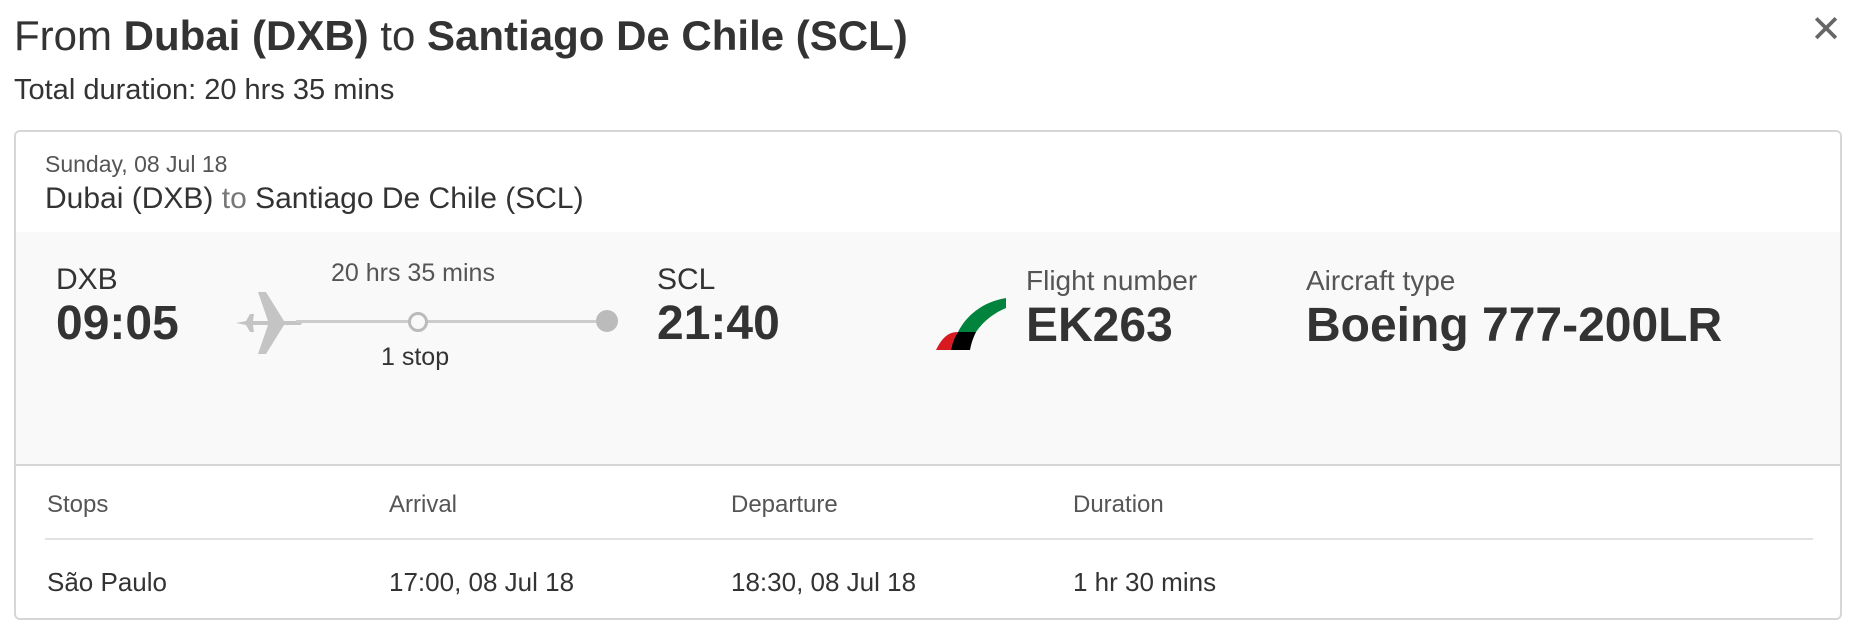 This screenshot has height=636, width=1856. I want to click on departure-code: DXB, so click(87, 279).